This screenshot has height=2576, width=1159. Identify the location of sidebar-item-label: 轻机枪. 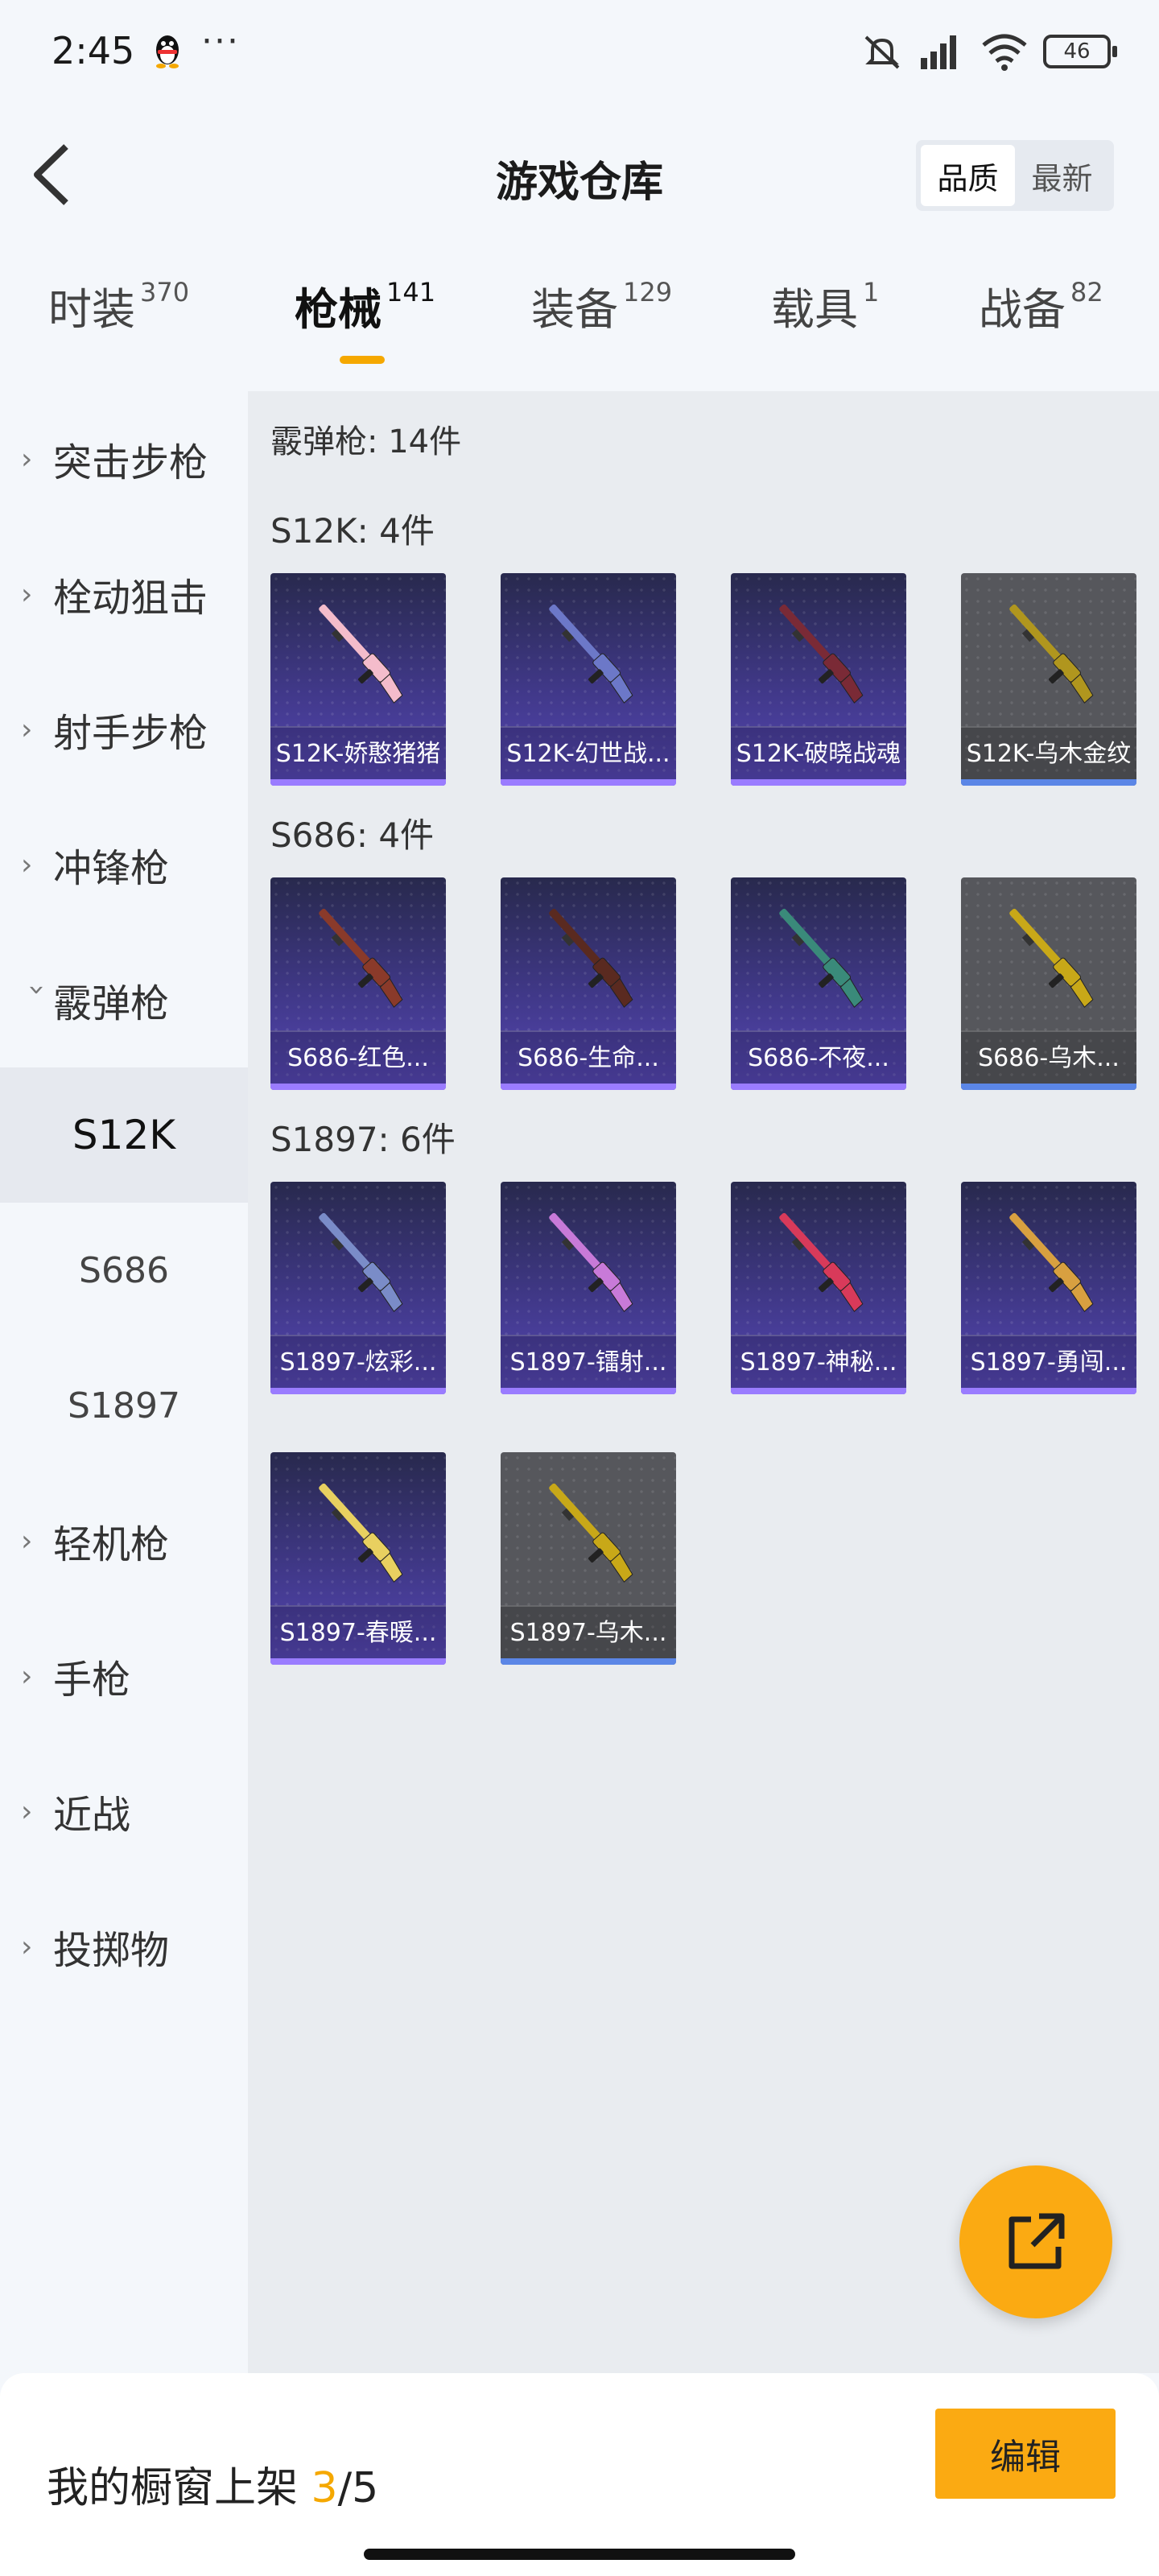
(111, 1544).